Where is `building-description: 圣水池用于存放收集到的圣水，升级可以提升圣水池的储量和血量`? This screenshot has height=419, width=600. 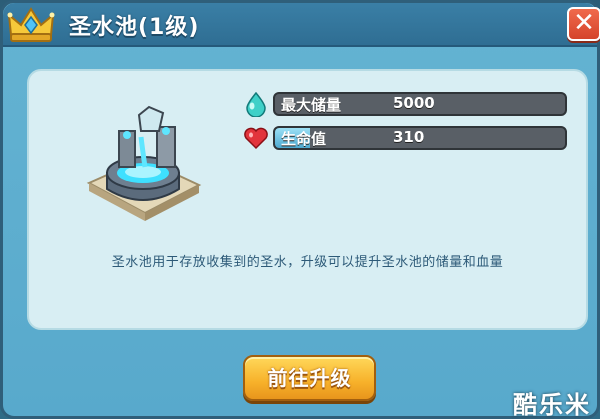 building-description: 圣水池用于存放收集到的圣水，升级可以提升圣水池的储量和血量 is located at coordinates (307, 262).